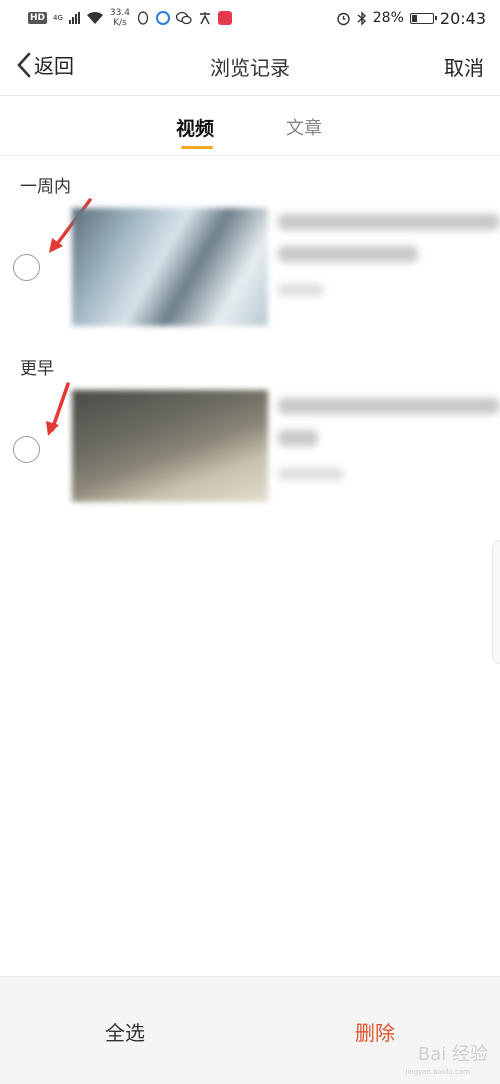 The height and width of the screenshot is (1084, 500). I want to click on network-type: 4G, so click(58, 18).